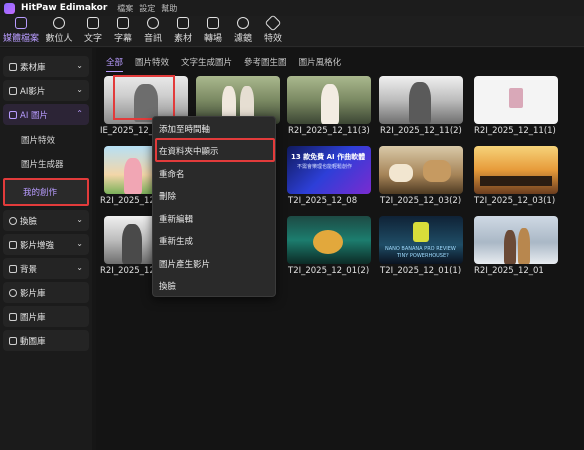 This screenshot has height=450, width=584. Describe the element at coordinates (167, 196) in the screenshot. I see `menu-delete: 刪除` at that location.